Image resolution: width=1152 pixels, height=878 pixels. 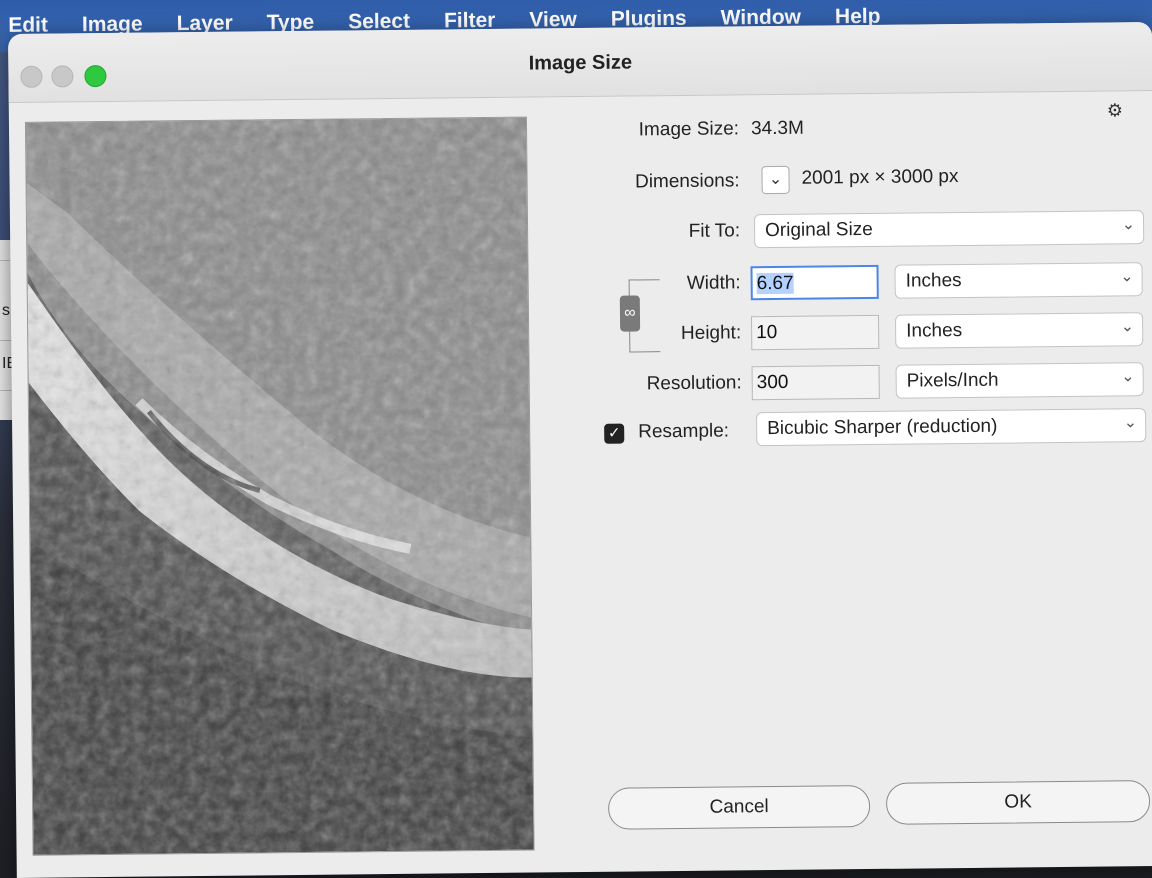 What do you see at coordinates (1018, 802) in the screenshot?
I see `ok-button: OK` at bounding box center [1018, 802].